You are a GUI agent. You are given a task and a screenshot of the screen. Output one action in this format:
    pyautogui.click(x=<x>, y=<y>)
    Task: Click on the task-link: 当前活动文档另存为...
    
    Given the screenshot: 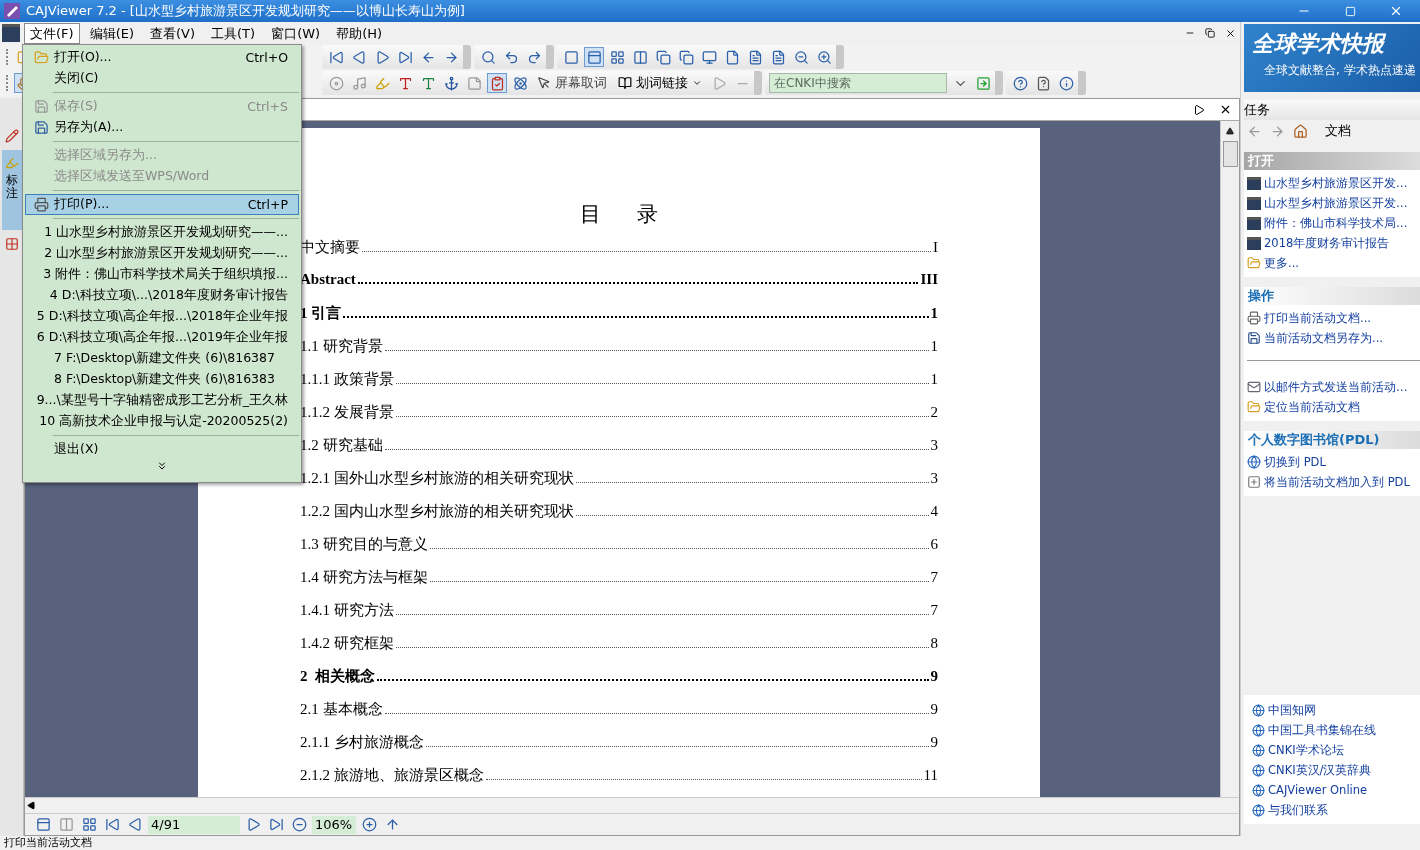 What is the action you would take?
    pyautogui.click(x=1333, y=338)
    